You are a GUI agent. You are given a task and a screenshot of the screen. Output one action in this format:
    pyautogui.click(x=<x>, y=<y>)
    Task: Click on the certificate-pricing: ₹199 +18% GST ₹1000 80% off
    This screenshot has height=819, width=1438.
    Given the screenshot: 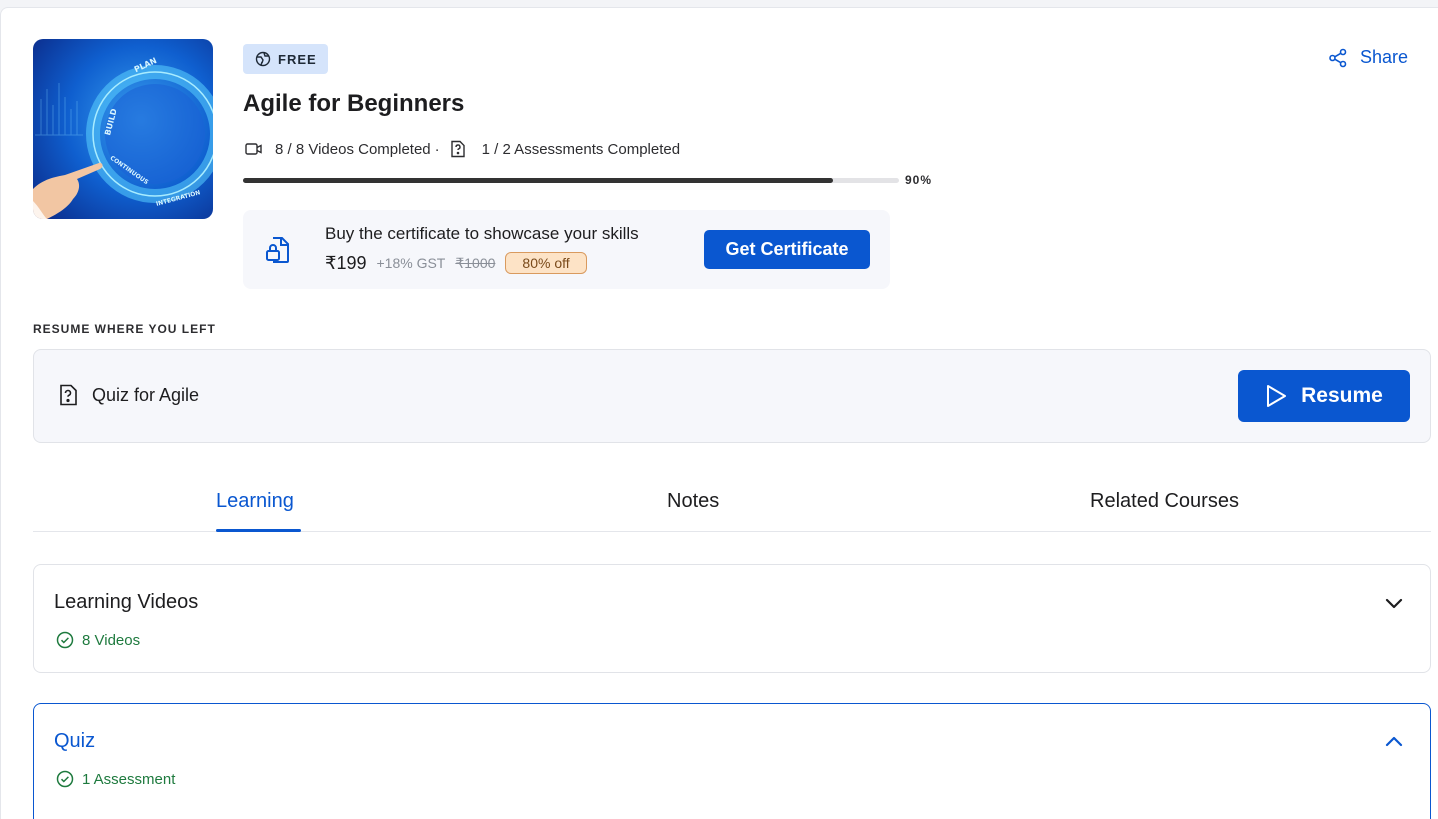 What is the action you would take?
    pyautogui.click(x=456, y=263)
    